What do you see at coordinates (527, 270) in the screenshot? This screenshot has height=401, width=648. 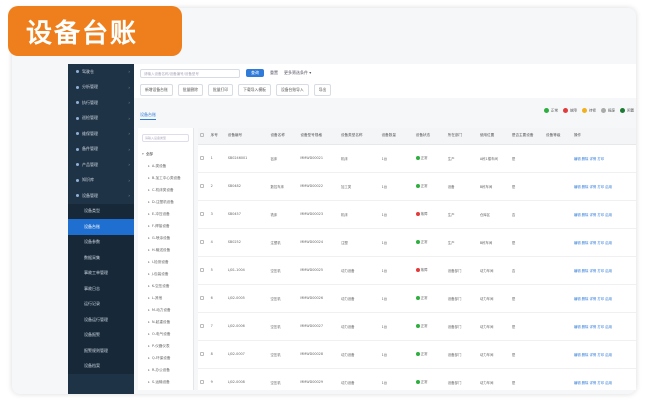 I see `is-main-device: 否` at bounding box center [527, 270].